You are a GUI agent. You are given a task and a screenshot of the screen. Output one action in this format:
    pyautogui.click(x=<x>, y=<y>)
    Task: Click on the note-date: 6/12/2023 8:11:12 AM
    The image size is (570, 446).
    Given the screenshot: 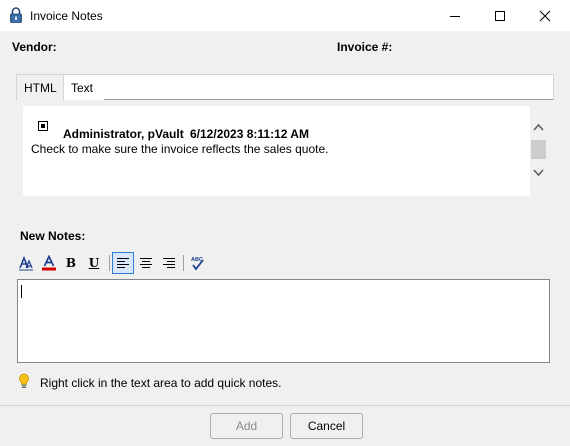 What is the action you would take?
    pyautogui.click(x=249, y=134)
    